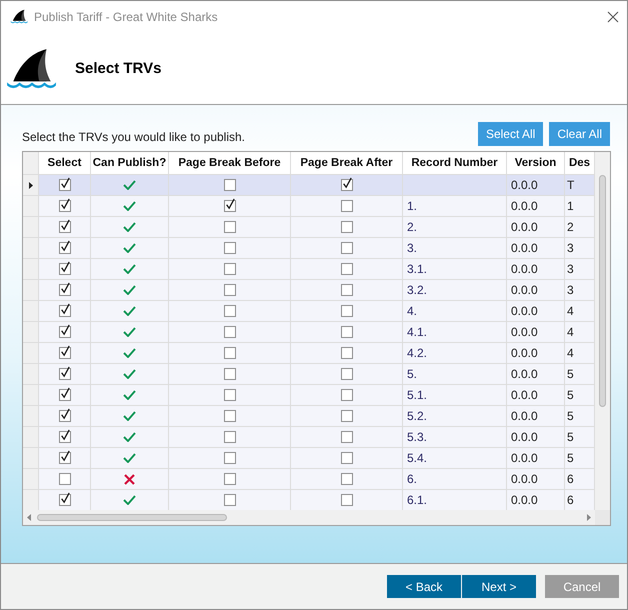 This screenshot has height=610, width=628. I want to click on column-header: Page Break After, so click(347, 163).